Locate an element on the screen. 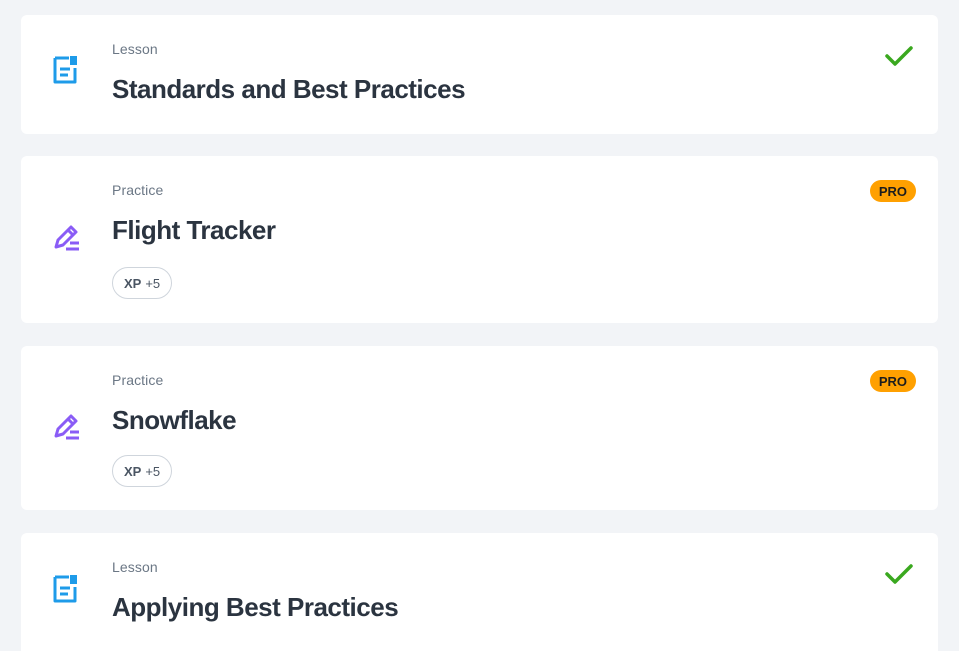 The image size is (959, 651). item-title: Applying Best Practices is located at coordinates (255, 607).